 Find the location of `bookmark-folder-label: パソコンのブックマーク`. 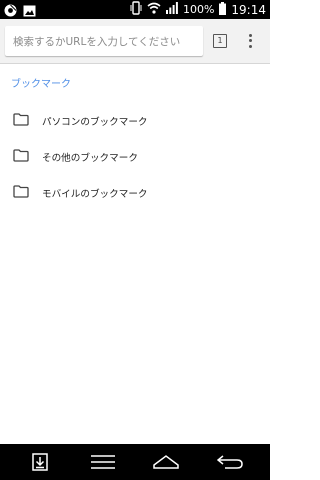

bookmark-folder-label: パソコンのブックマーク is located at coordinates (95, 122).